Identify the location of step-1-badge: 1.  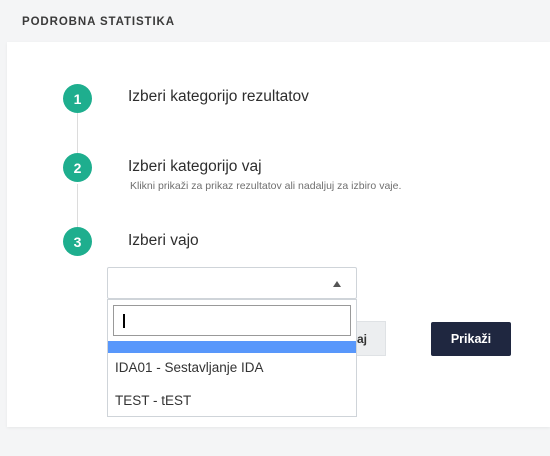
(77, 98).